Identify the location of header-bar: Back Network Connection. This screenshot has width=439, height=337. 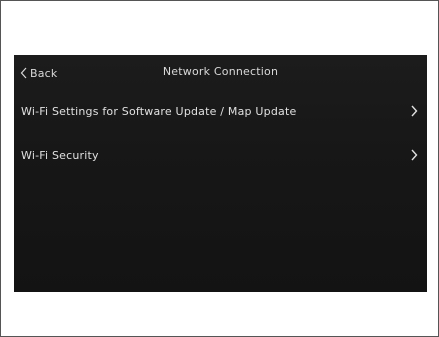
(220, 72).